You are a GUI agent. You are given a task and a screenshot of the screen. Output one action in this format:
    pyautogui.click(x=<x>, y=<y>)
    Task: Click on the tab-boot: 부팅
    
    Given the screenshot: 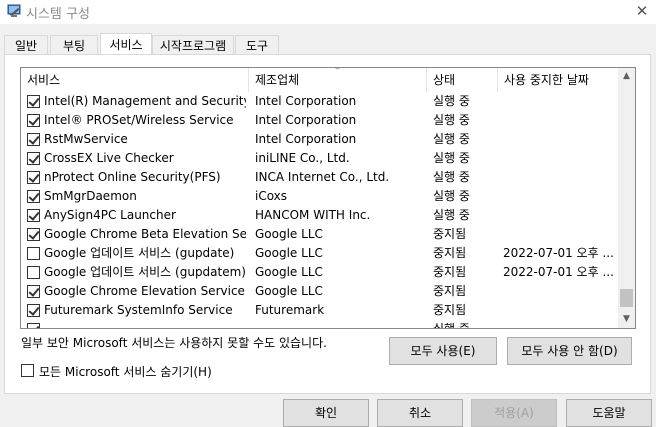 What is the action you would take?
    pyautogui.click(x=74, y=45)
    